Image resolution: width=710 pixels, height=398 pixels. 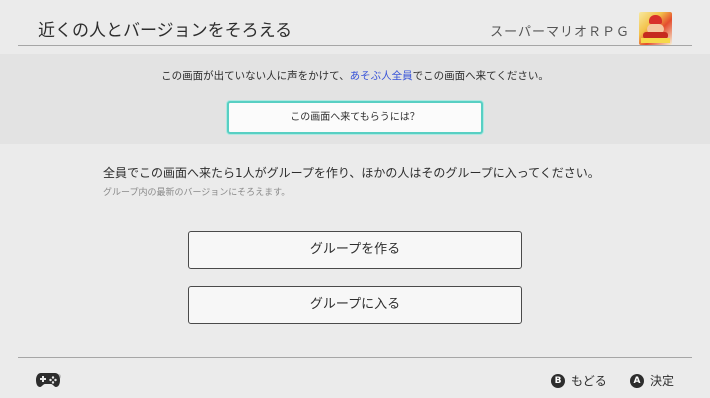 What do you see at coordinates (662, 381) in the screenshot?
I see `ok-label: 決定` at bounding box center [662, 381].